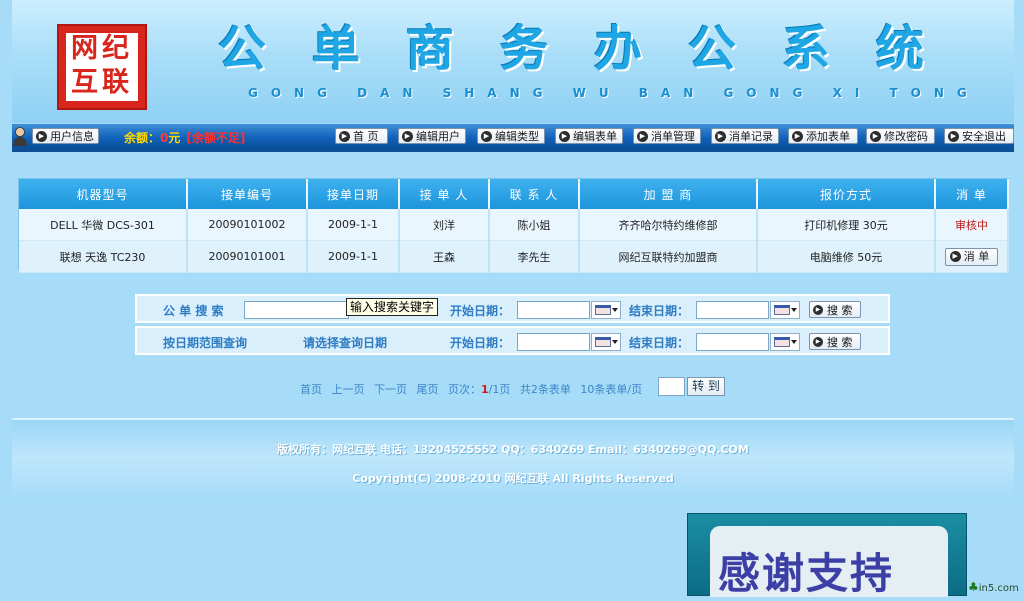  Describe the element at coordinates (993, 587) in the screenshot. I see `watermark: ♣in5.com` at that location.